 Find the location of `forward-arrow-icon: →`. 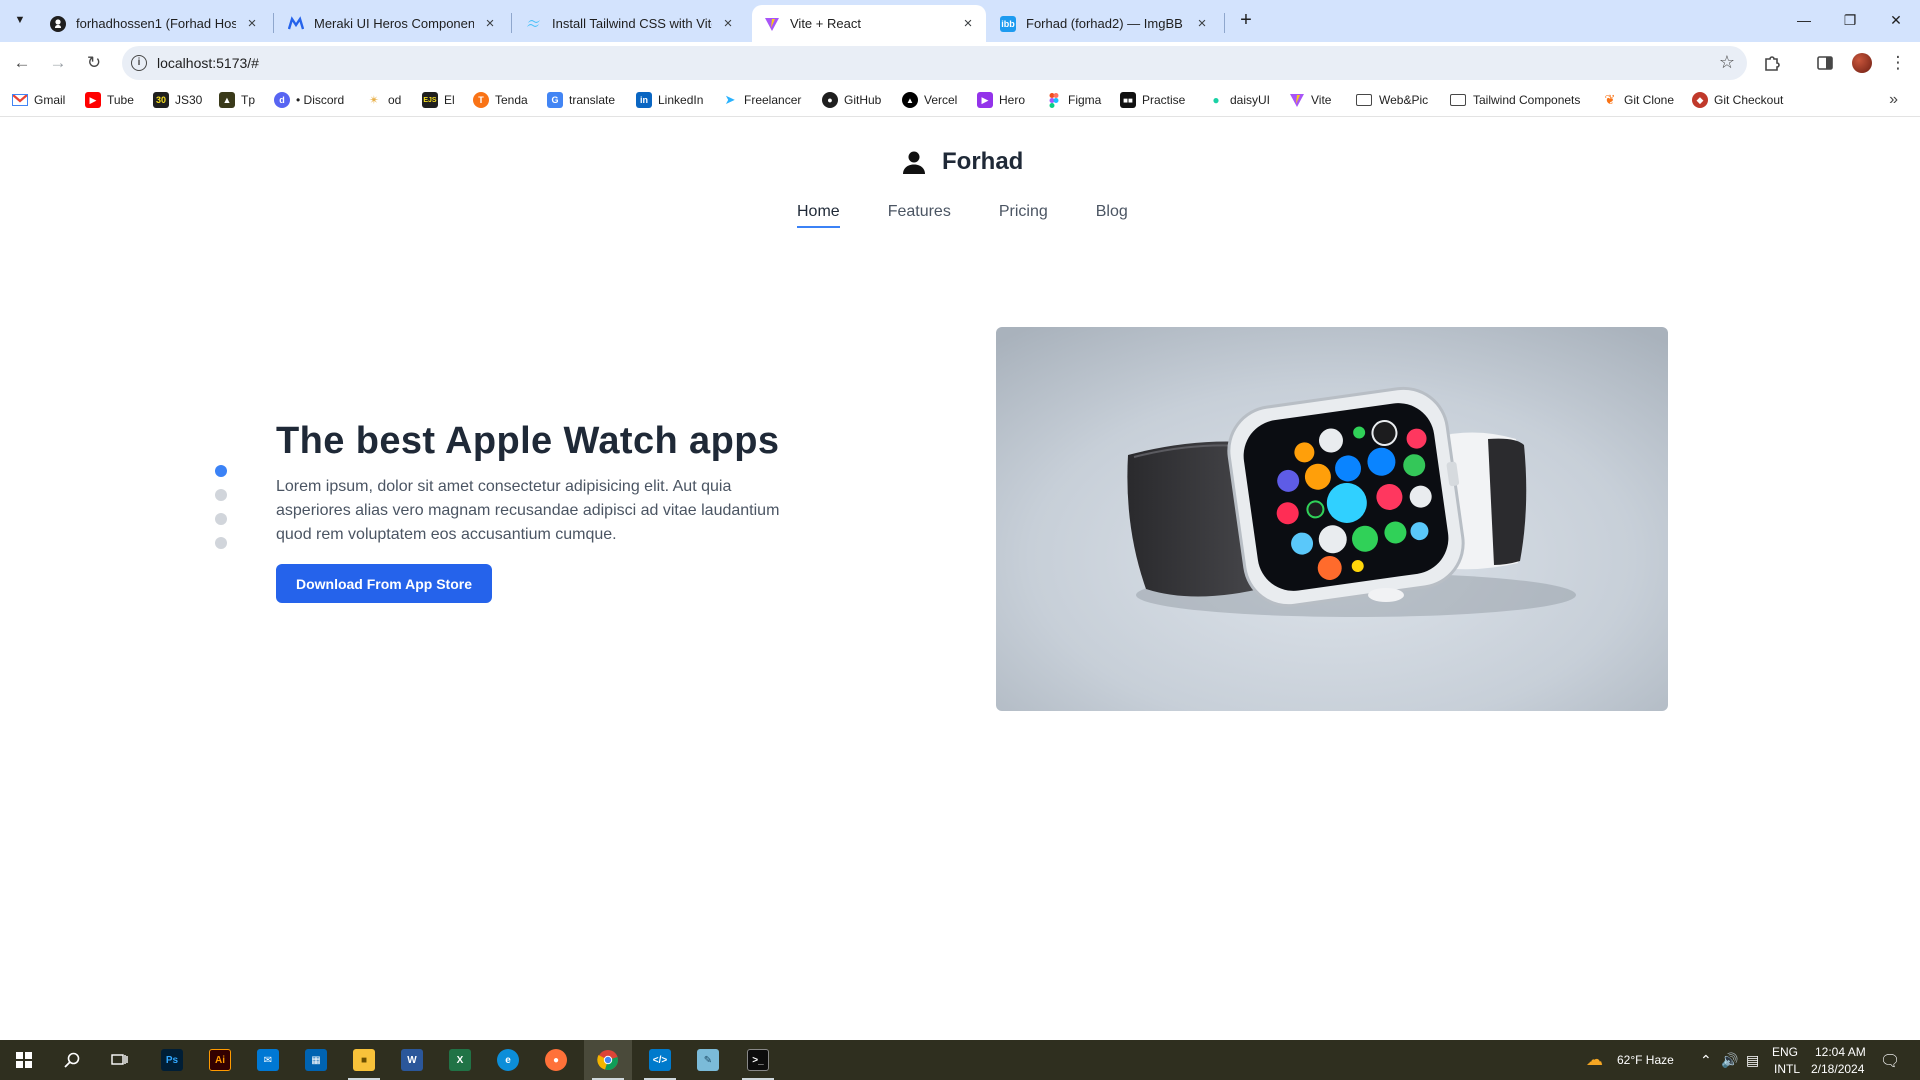

forward-arrow-icon: → is located at coordinates (58, 63).